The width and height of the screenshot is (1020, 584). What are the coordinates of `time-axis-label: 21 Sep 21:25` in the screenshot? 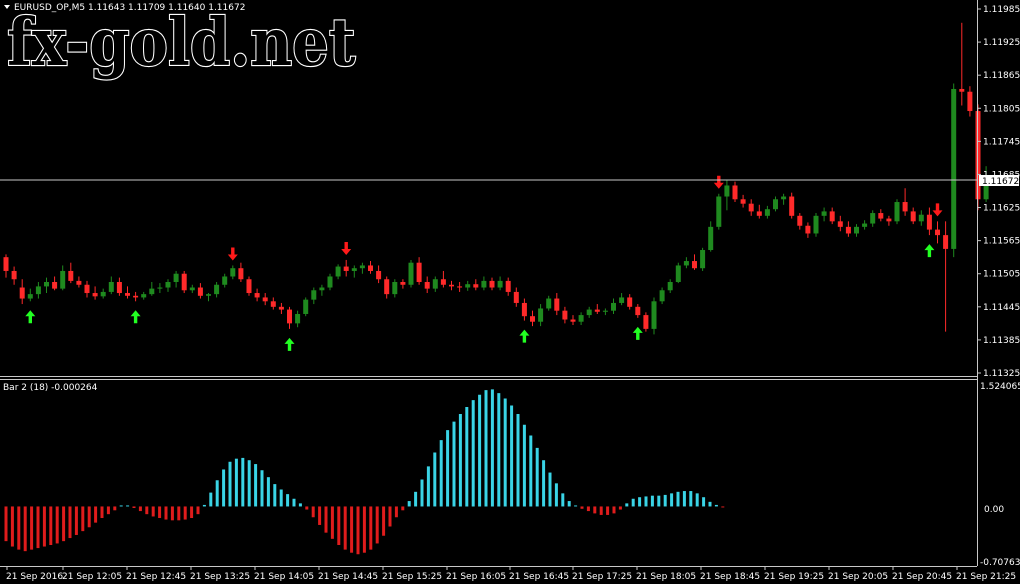 It's located at (986, 577).